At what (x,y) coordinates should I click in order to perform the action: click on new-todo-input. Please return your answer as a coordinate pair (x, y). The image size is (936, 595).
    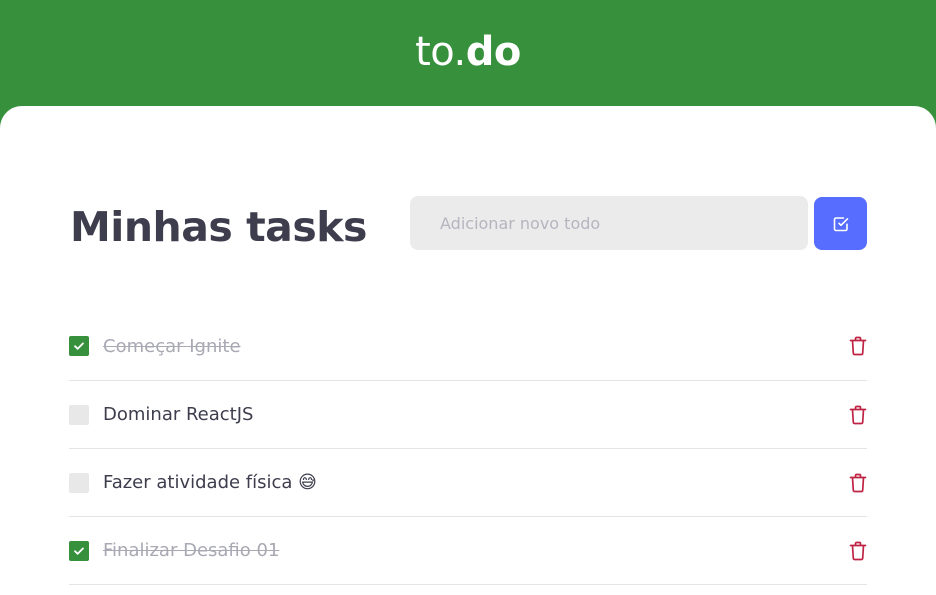
    Looking at the image, I should click on (609, 223).